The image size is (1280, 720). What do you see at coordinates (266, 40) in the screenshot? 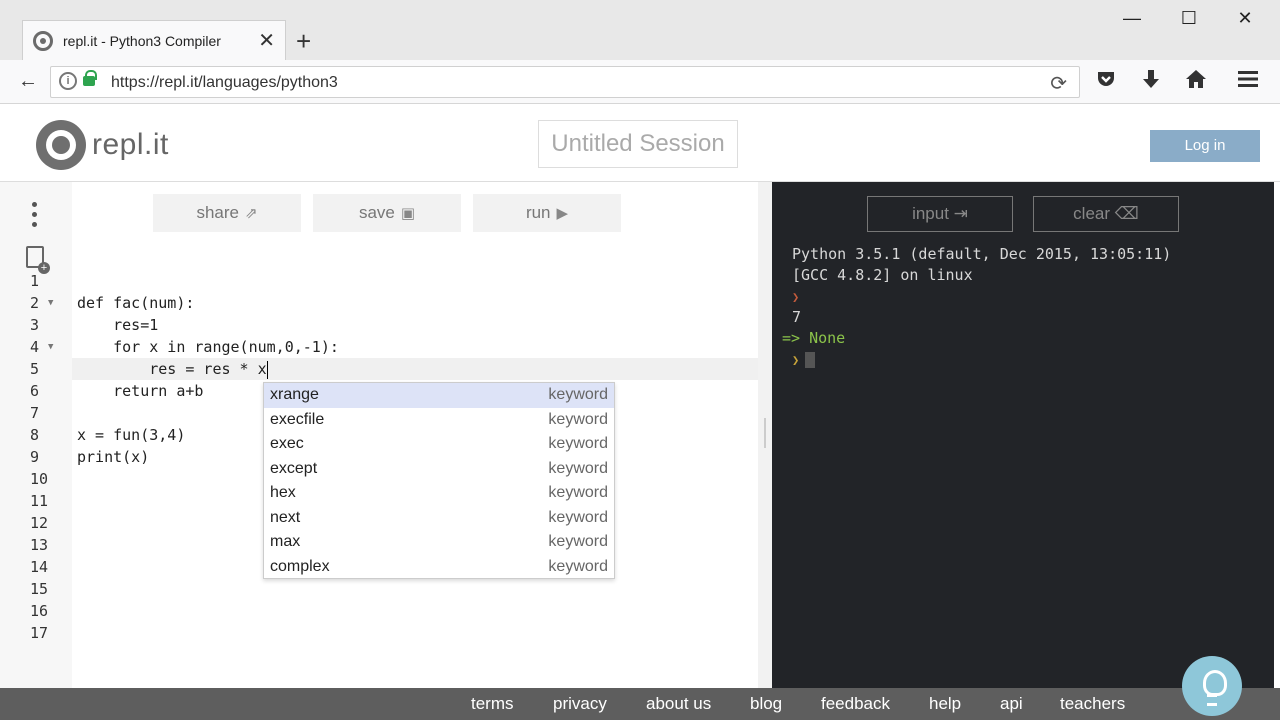
I see `tab-close-icon: ✕` at bounding box center [266, 40].